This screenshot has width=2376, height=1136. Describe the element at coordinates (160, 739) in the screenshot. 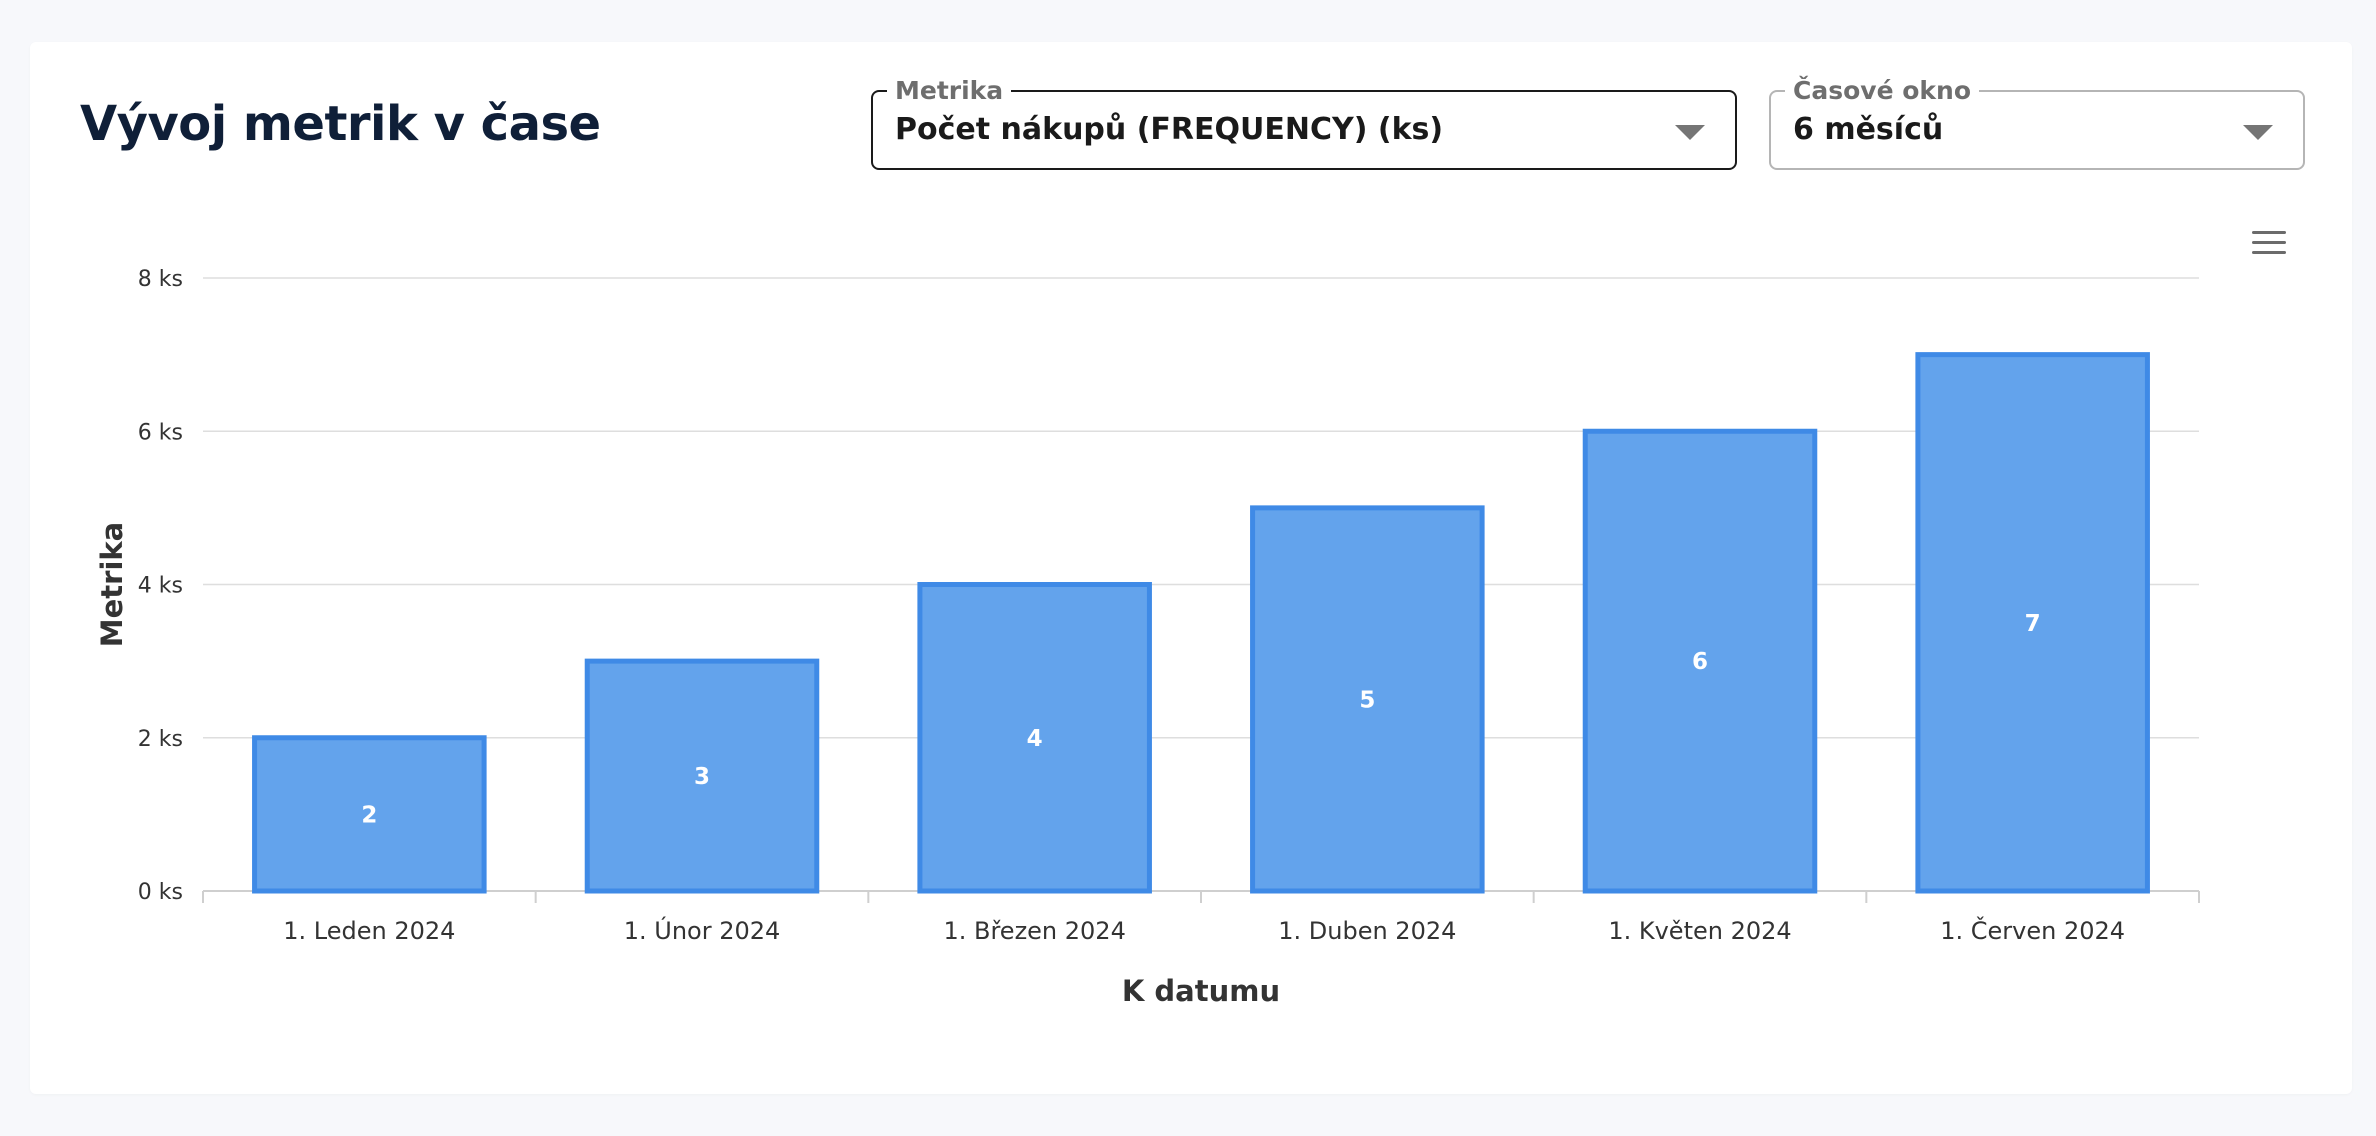

I see `y-tick-label: 2 ks` at that location.